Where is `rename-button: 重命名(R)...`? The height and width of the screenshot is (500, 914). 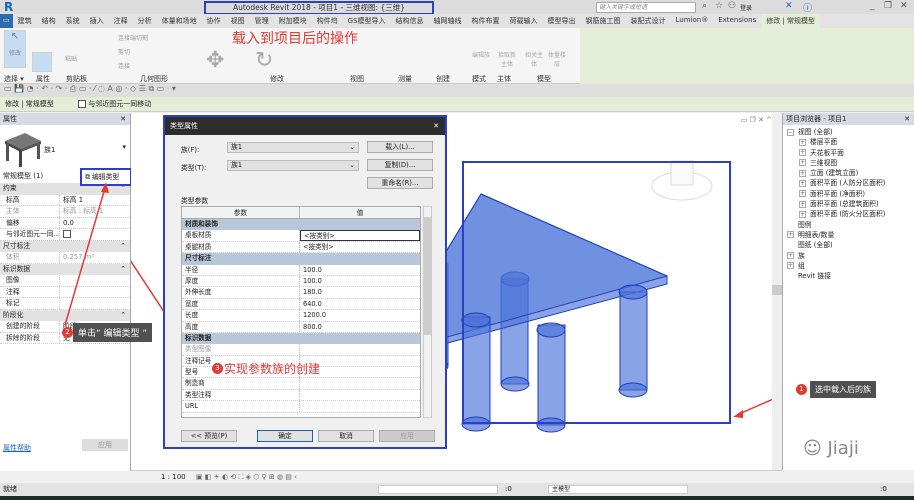
rename-button: 重命名(R)... is located at coordinates (400, 183).